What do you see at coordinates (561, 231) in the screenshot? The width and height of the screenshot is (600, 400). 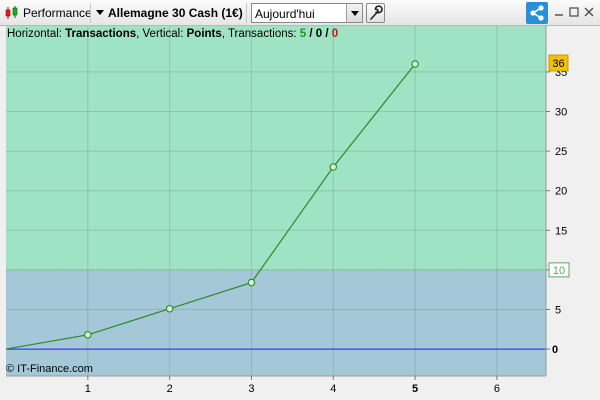 I see `y-tick-label: 15` at bounding box center [561, 231].